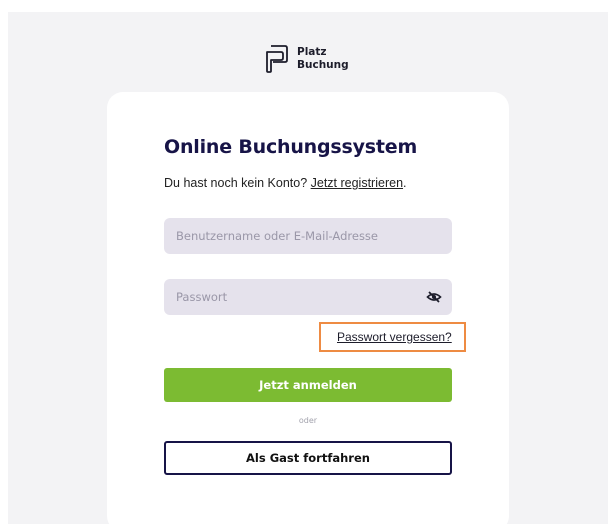 This screenshot has width=608, height=532. Describe the element at coordinates (405, 183) in the screenshot. I see `register-suffix: .` at that location.